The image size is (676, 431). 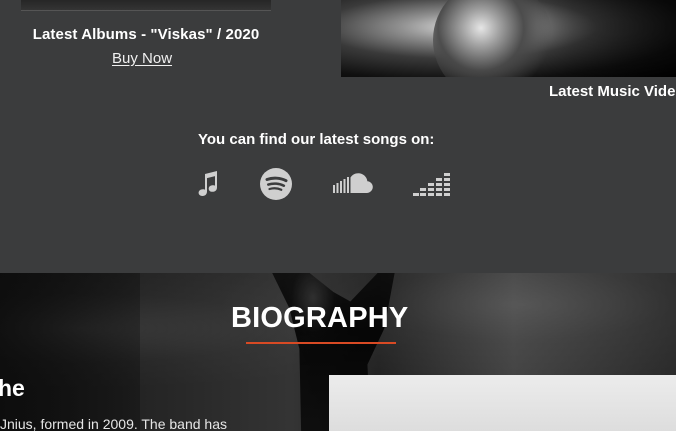 What do you see at coordinates (321, 343) in the screenshot?
I see `biography-title-underline` at bounding box center [321, 343].